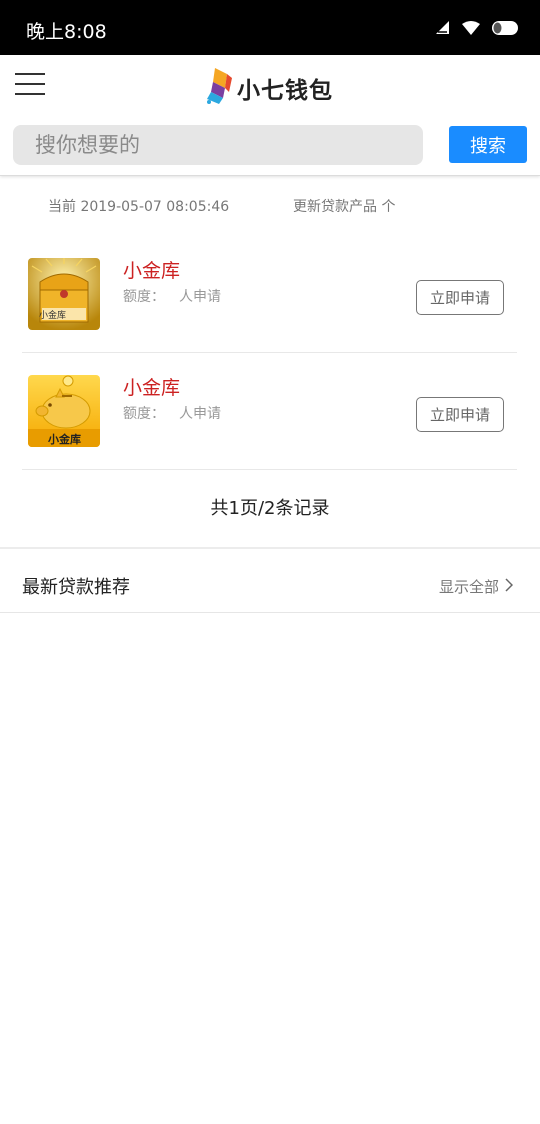  I want to click on current-time-text: 当前 2019-05-07 08:05:46, so click(139, 207).